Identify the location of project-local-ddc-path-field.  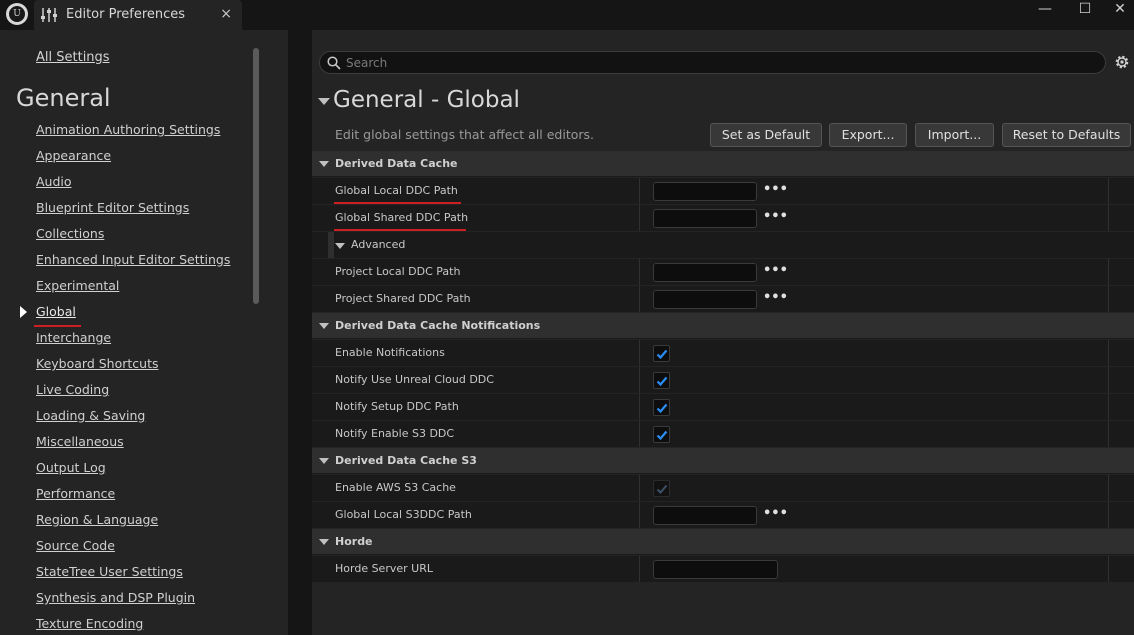
(705, 272).